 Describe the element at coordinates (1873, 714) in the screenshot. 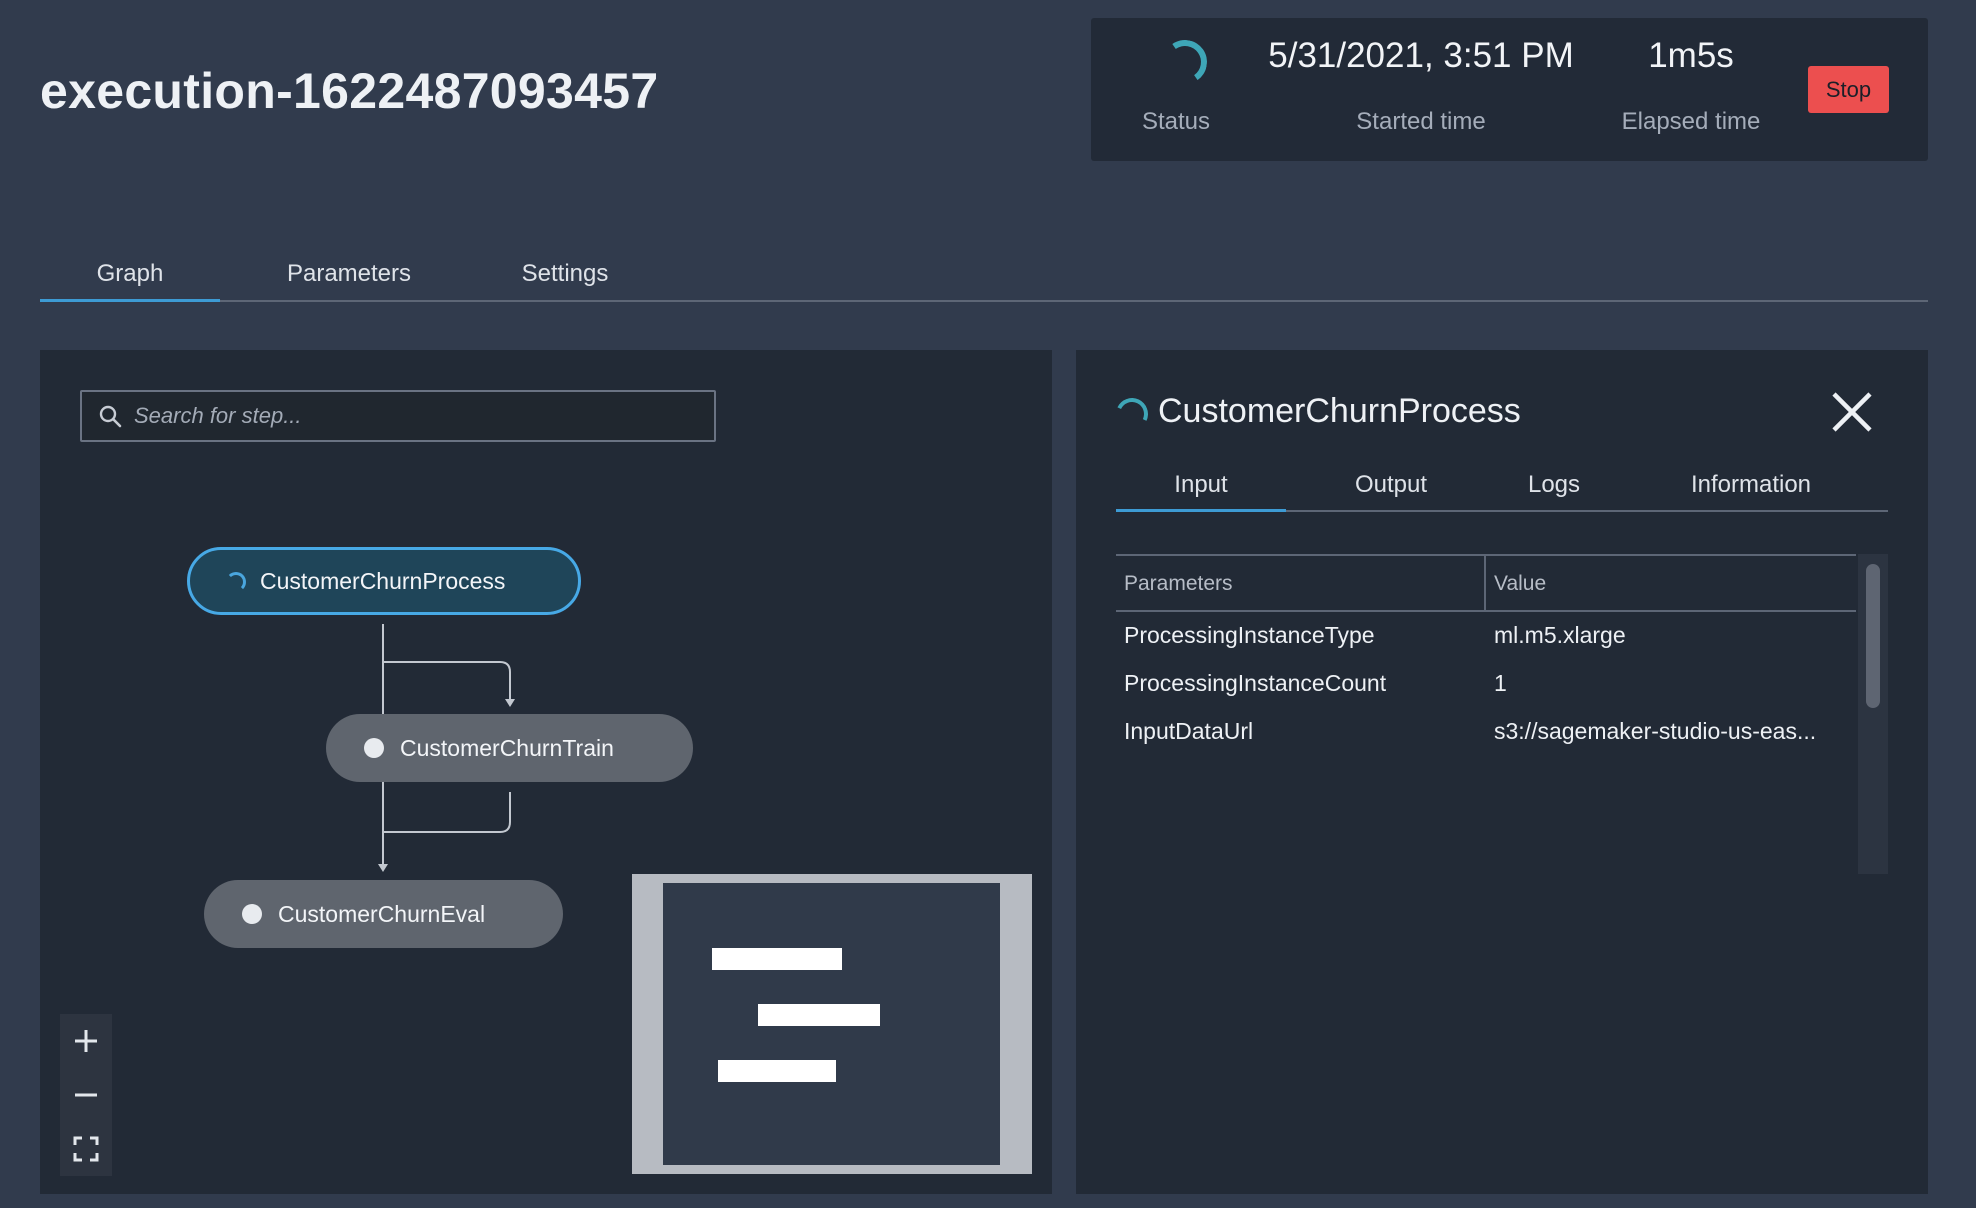

I see `table-scrollbar` at that location.